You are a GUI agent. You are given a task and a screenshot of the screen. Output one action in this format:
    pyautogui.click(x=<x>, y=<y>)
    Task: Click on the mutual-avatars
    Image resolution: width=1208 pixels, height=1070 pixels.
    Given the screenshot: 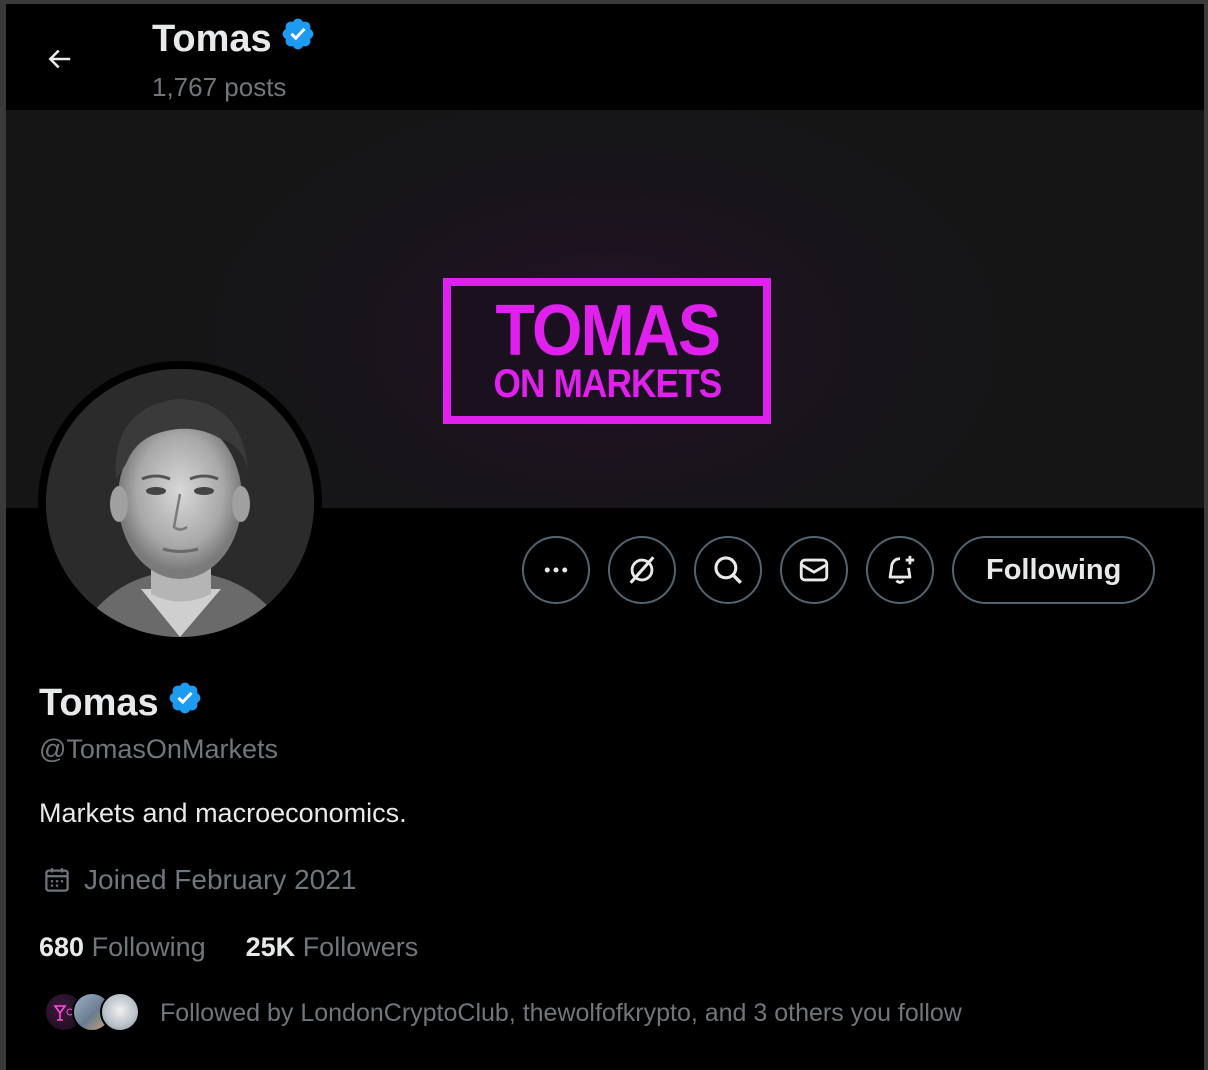 What is the action you would take?
    pyautogui.click(x=94, y=1013)
    